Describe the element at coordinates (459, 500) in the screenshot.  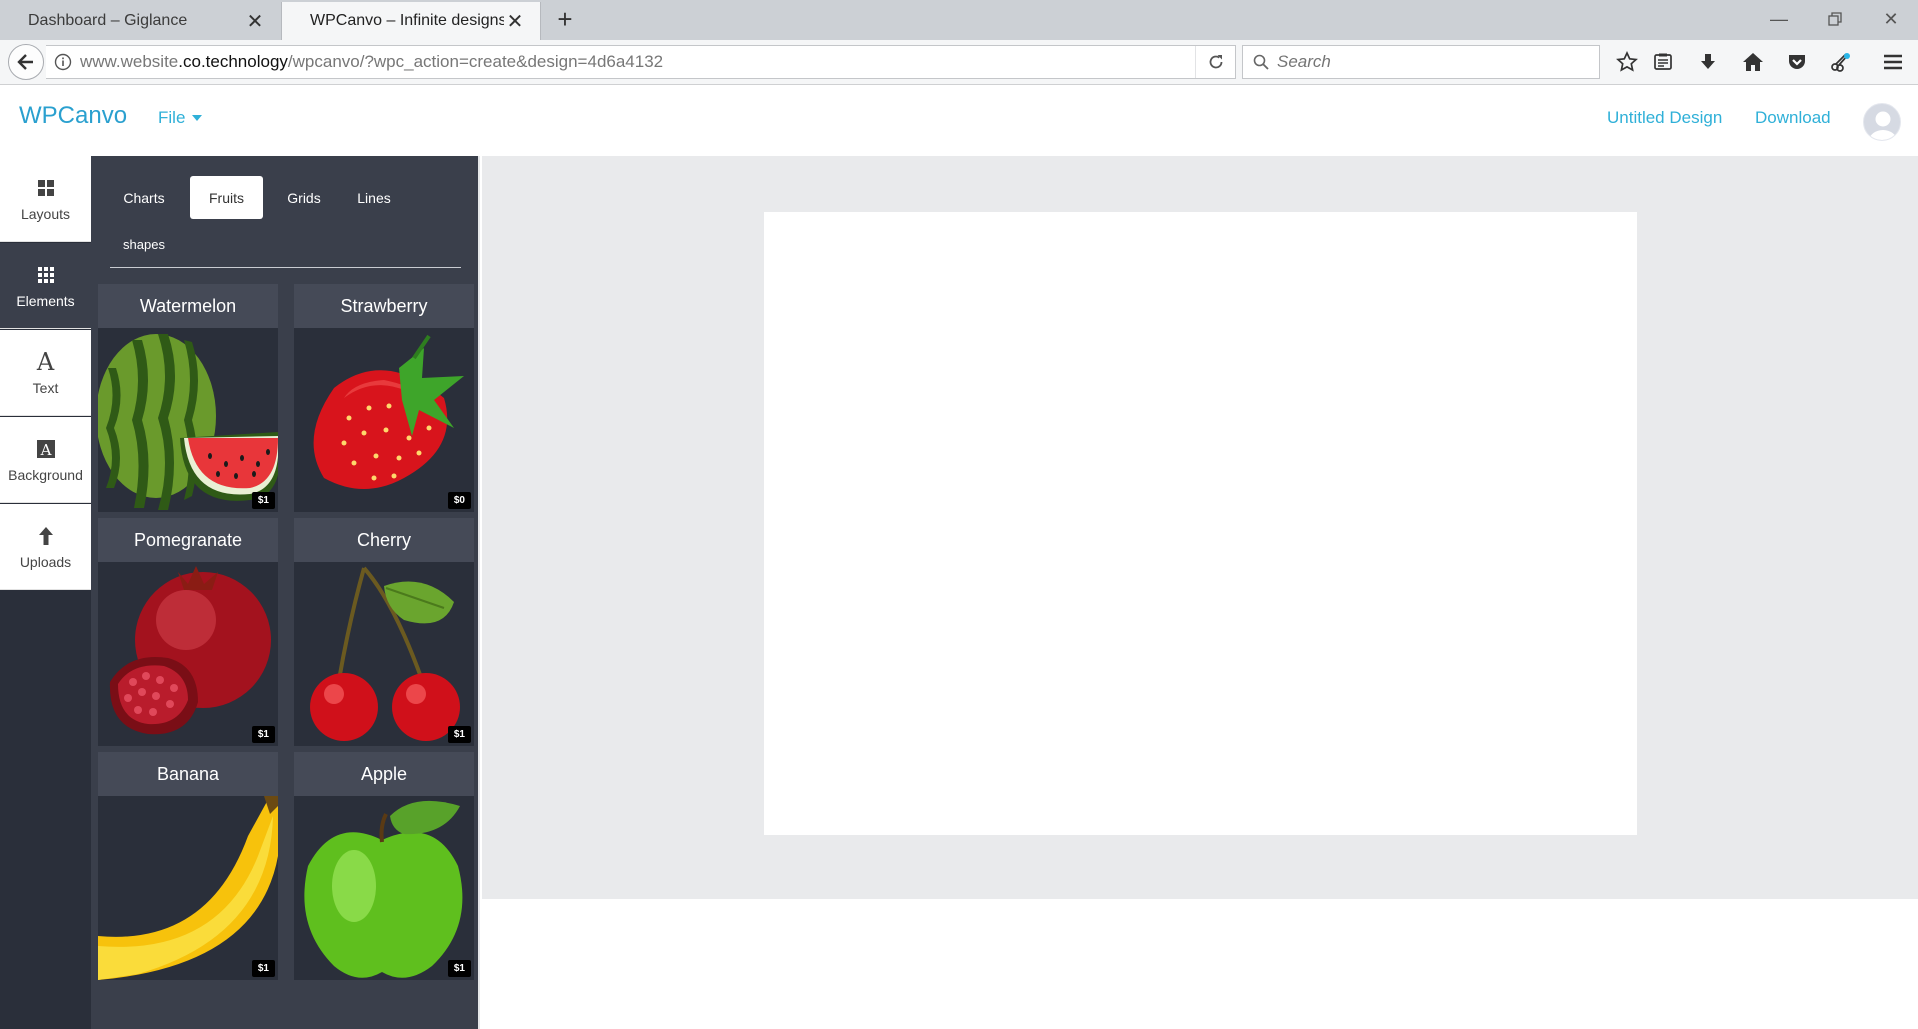
I see `price-badge: $0` at that location.